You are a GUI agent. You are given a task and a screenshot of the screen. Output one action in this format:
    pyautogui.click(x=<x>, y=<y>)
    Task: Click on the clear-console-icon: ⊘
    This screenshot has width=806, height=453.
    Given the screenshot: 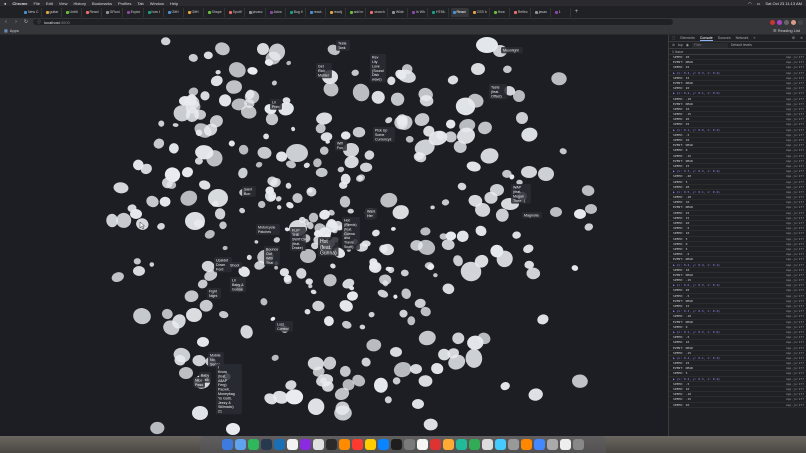 What is the action you would take?
    pyautogui.click(x=673, y=45)
    